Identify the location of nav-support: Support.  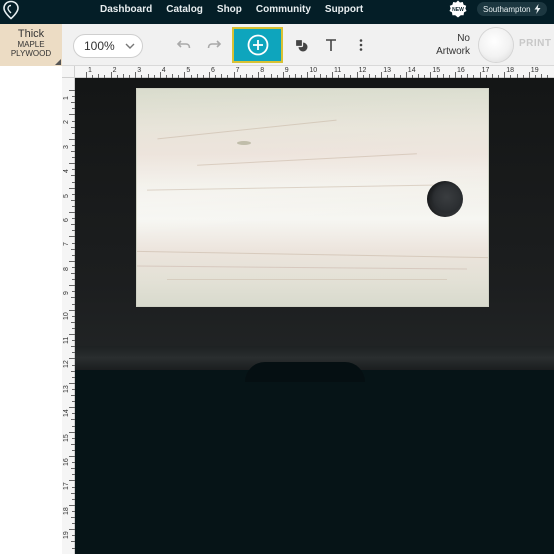
(344, 9).